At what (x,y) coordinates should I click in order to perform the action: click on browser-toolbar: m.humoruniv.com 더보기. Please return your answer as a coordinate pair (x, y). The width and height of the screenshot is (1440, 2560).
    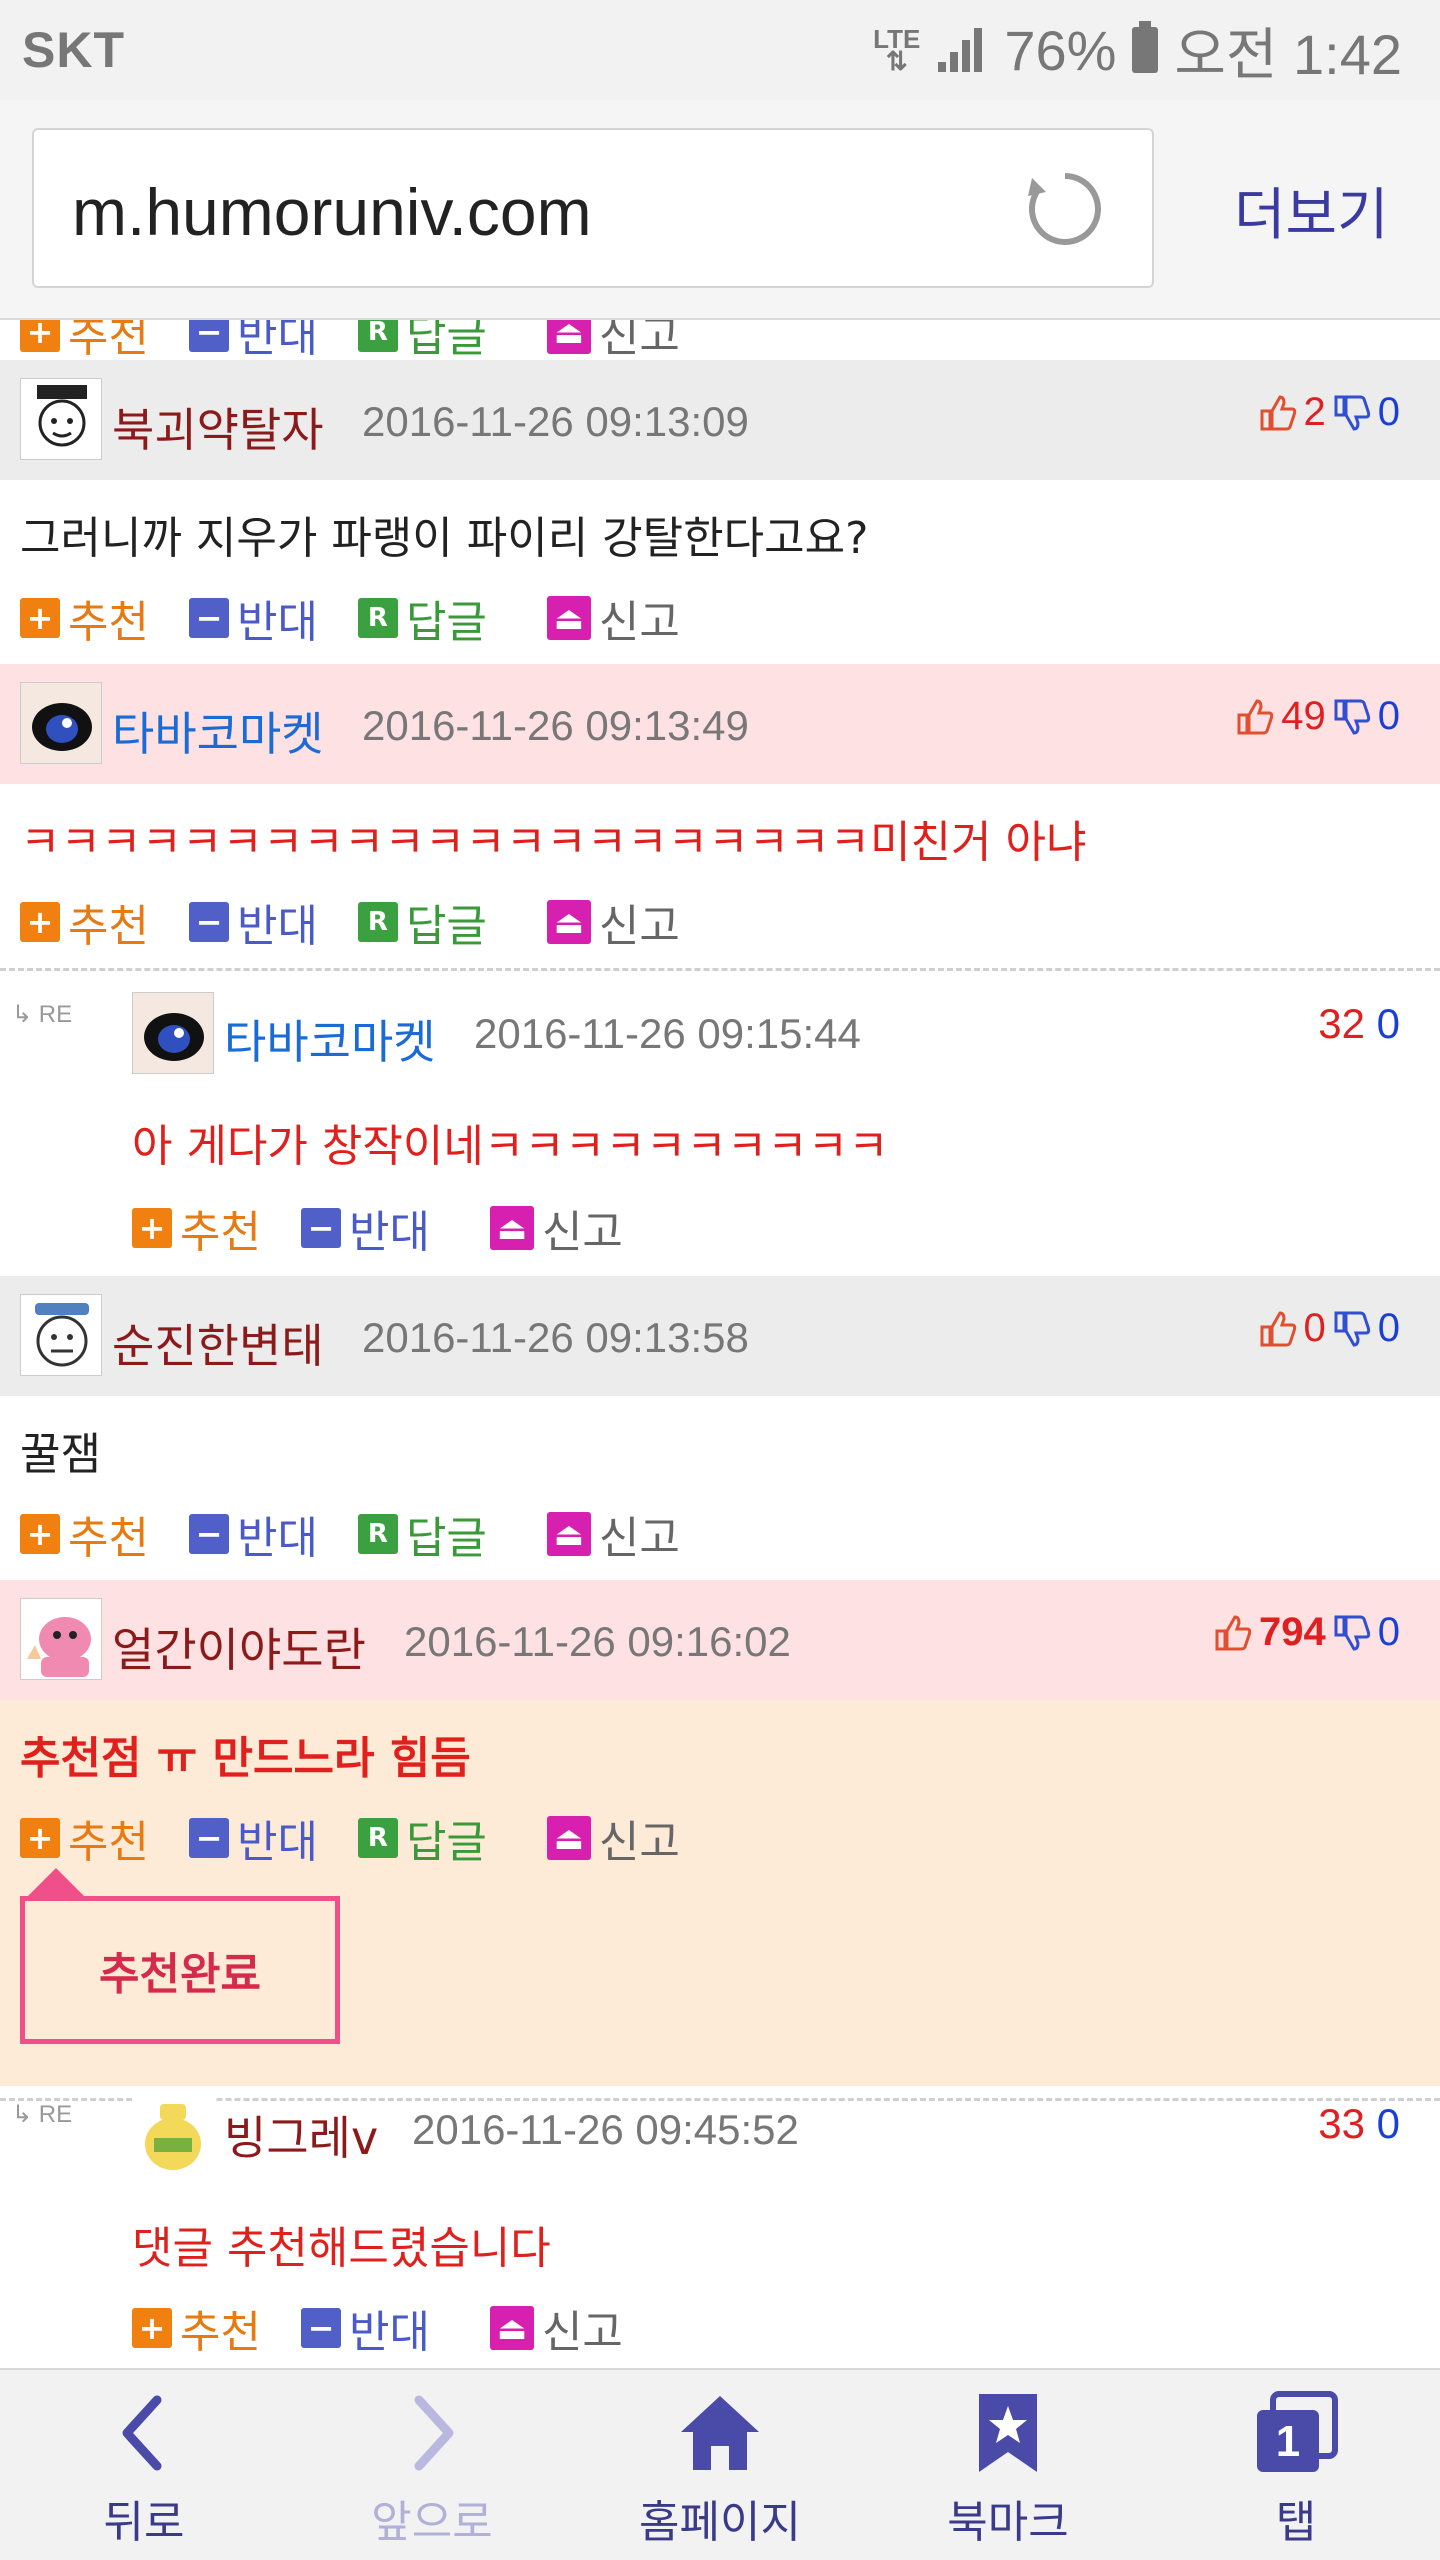
    Looking at the image, I should click on (720, 210).